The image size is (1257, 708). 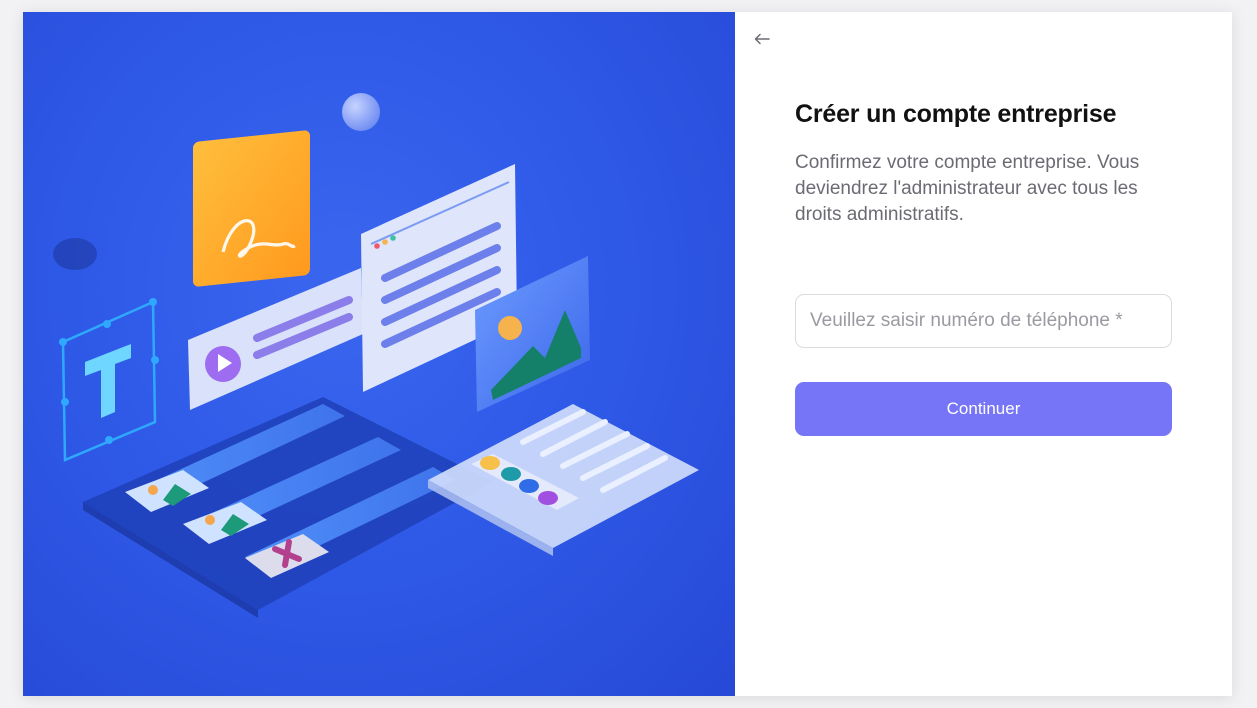 I want to click on media-card-icon, so click(x=275, y=339).